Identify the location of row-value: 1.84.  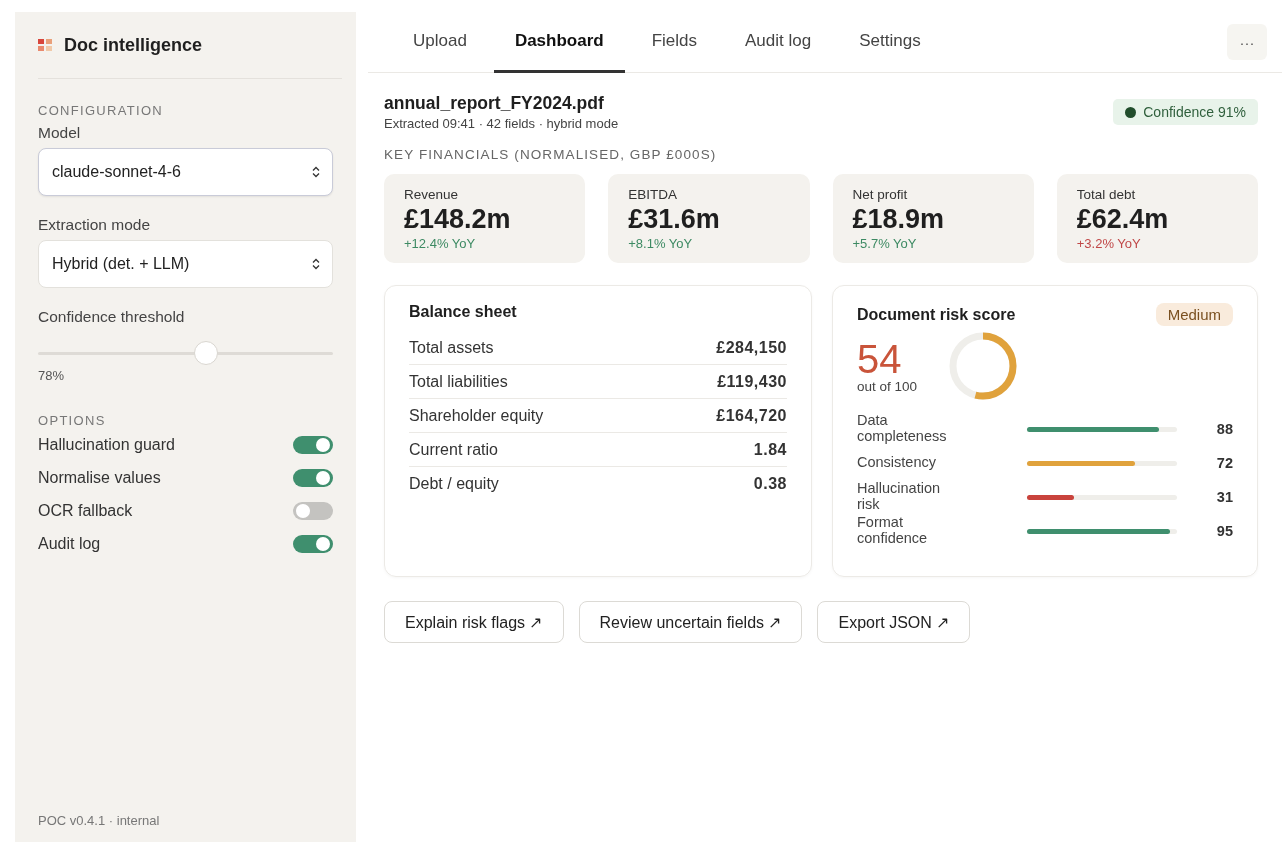
(770, 449).